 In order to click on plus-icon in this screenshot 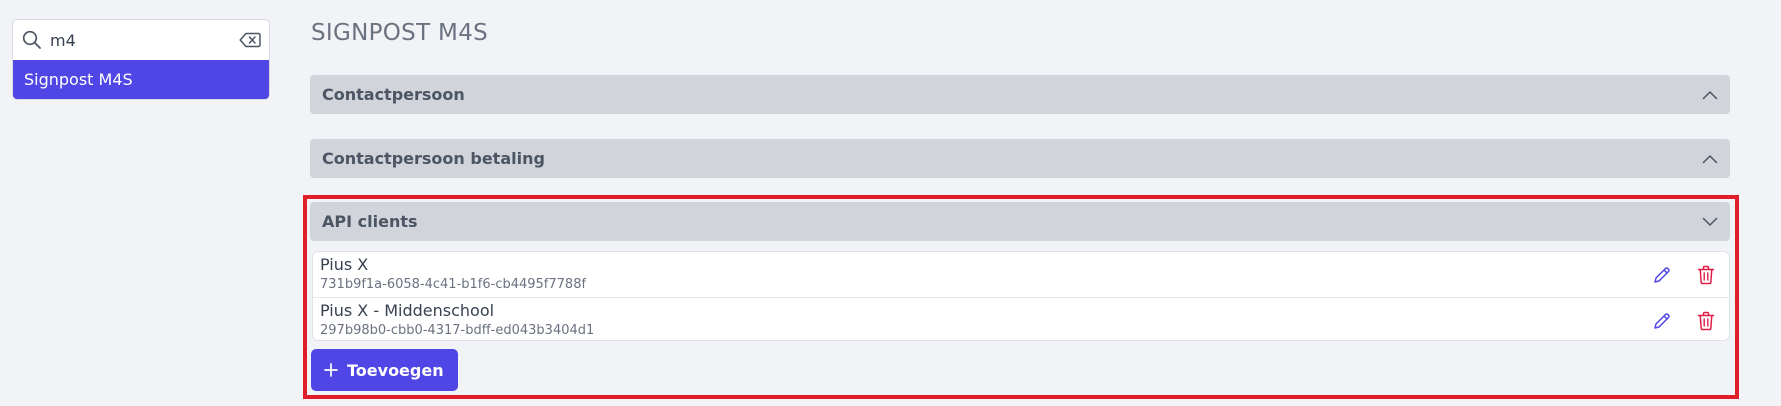, I will do `click(331, 370)`.